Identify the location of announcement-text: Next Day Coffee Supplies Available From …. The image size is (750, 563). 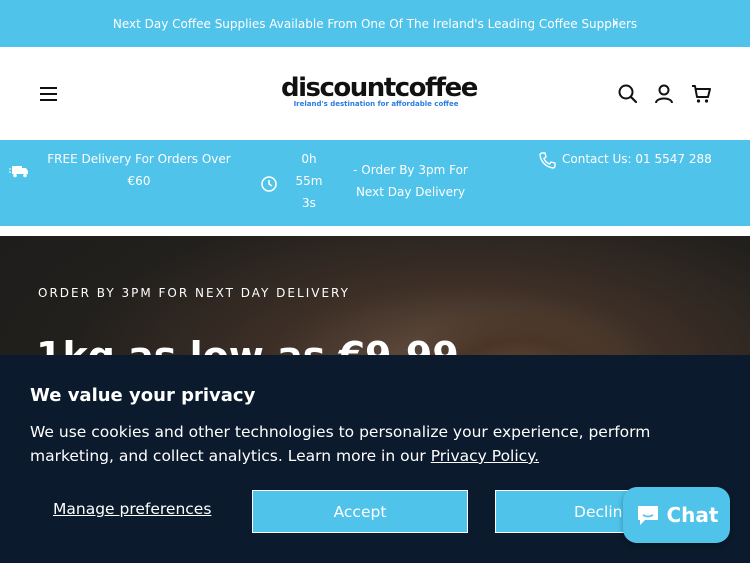
(375, 24).